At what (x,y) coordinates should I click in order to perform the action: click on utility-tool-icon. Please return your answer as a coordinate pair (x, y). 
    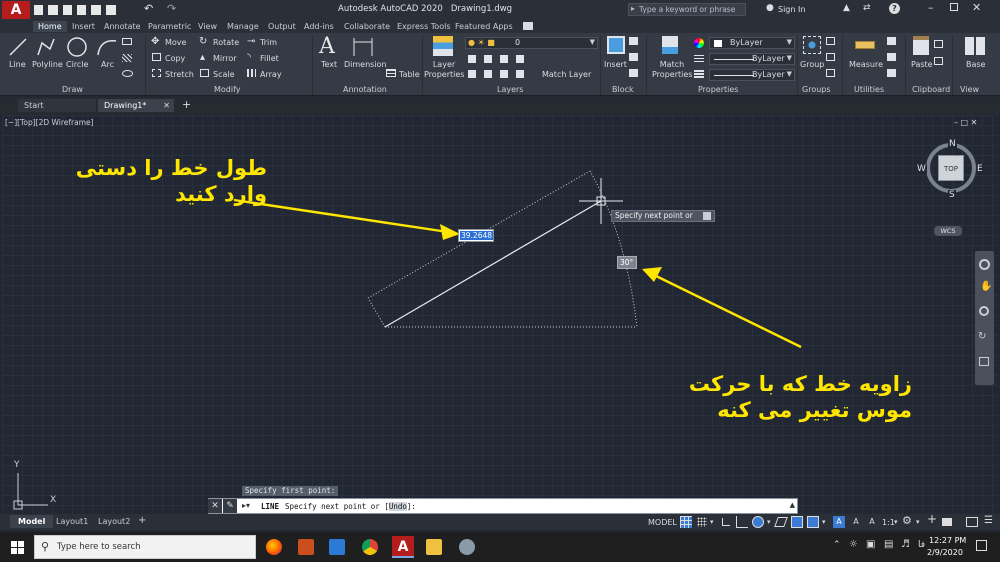
    Looking at the image, I should click on (891, 57).